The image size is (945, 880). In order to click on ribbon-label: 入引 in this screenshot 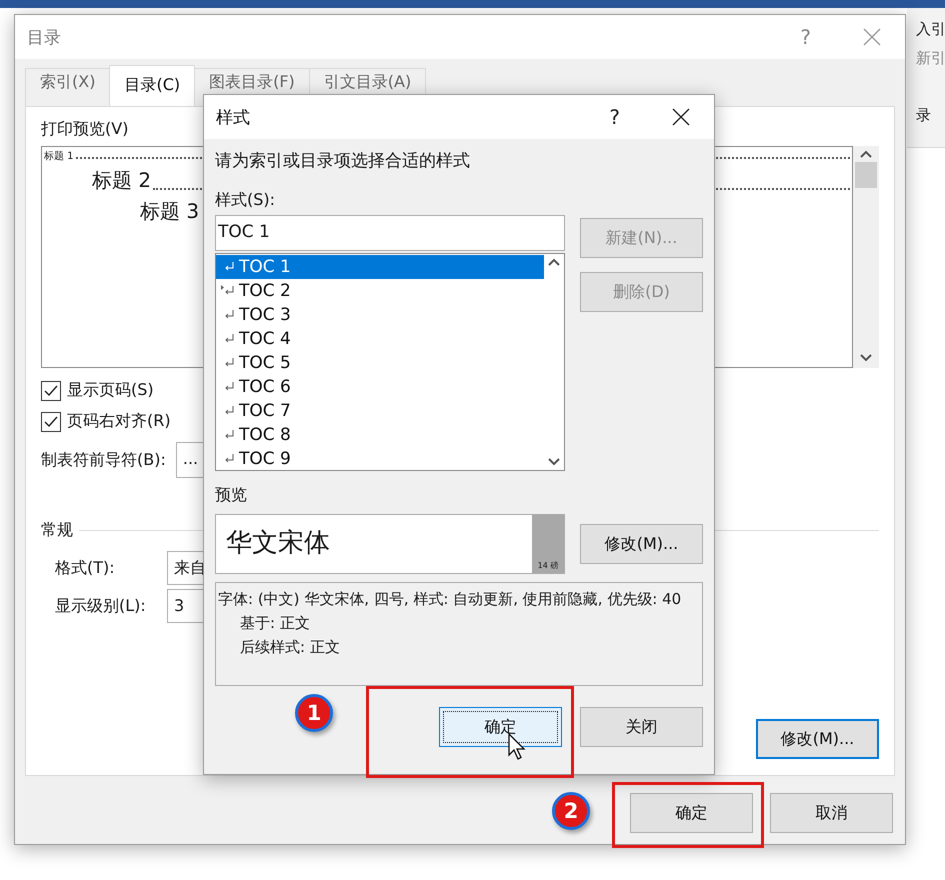, I will do `click(930, 29)`.